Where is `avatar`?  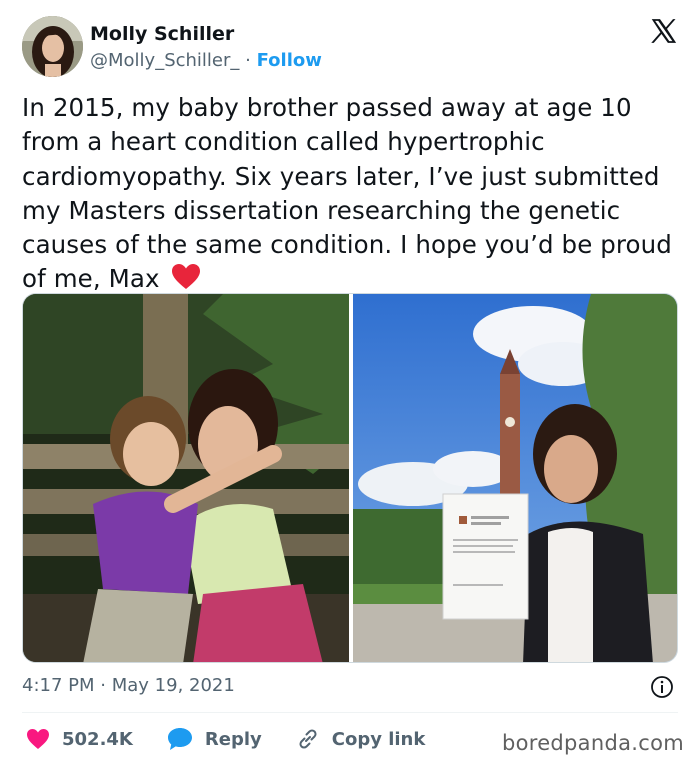
avatar is located at coordinates (52, 46).